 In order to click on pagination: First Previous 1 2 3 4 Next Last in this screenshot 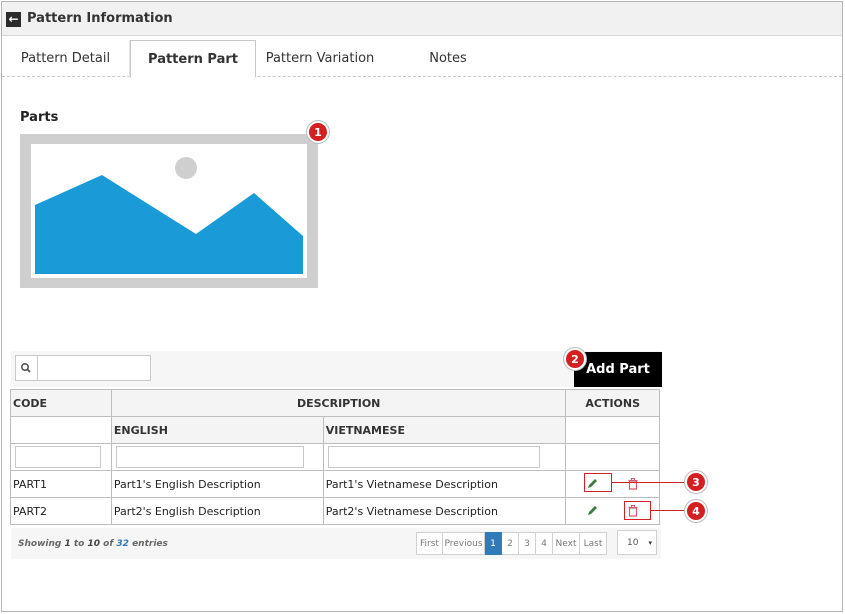, I will do `click(511, 543)`.